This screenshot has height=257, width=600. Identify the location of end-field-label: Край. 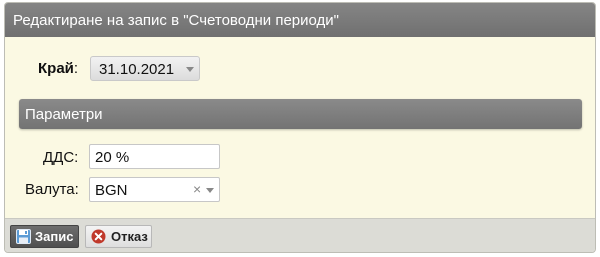
(56, 68).